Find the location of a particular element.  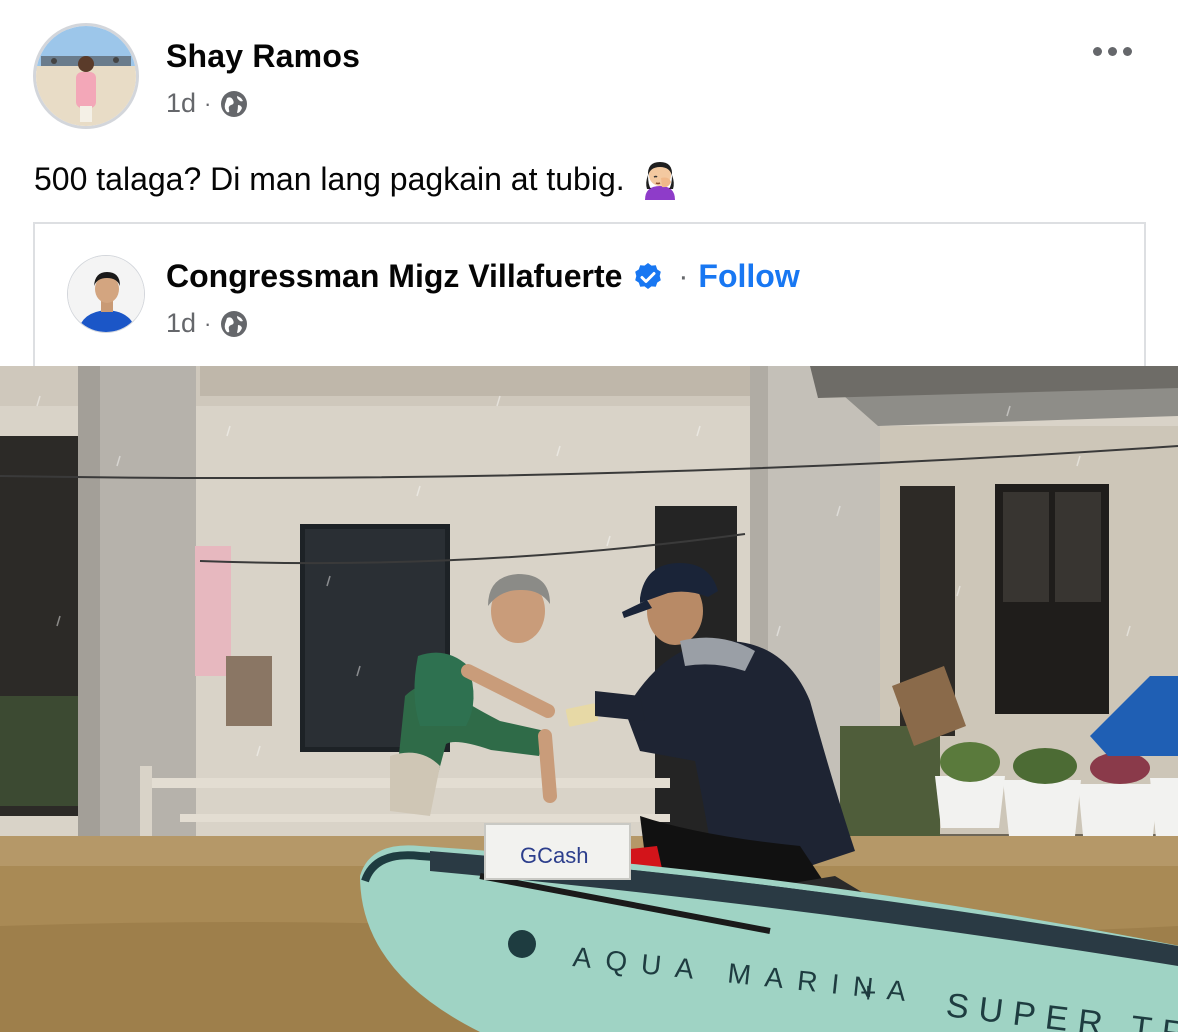

author-avatar is located at coordinates (86, 76).